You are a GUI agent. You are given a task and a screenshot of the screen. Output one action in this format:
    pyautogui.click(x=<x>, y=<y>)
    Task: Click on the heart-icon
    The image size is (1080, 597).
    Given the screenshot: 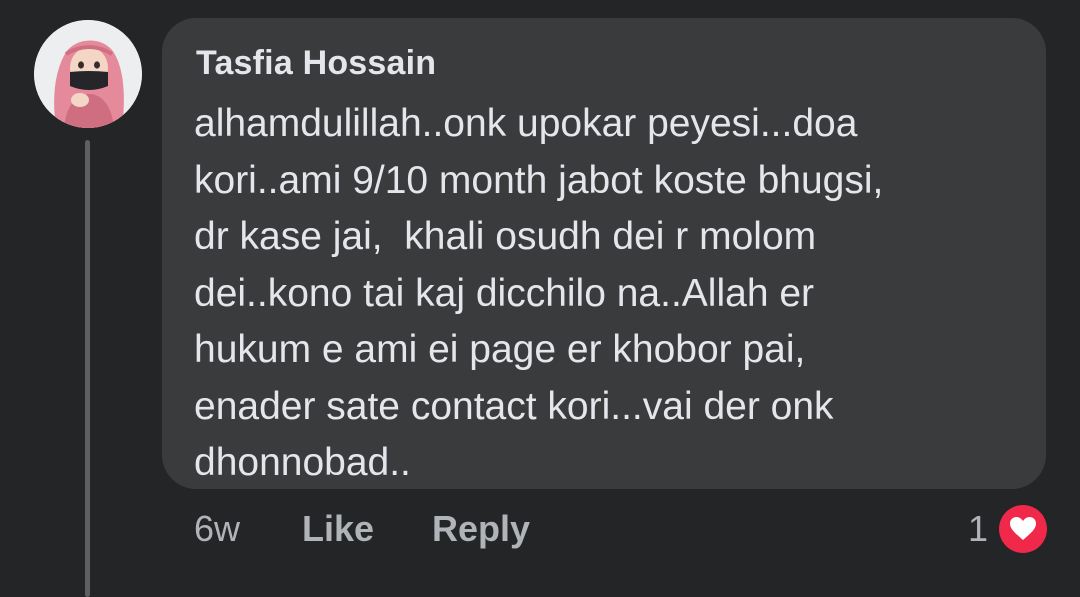 What is the action you would take?
    pyautogui.click(x=1023, y=528)
    